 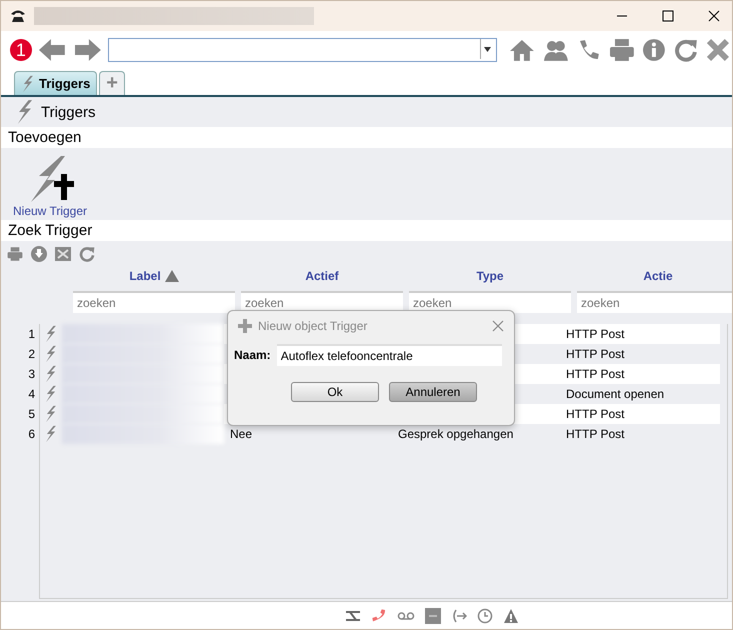 I want to click on maximize-icon, so click(x=668, y=16).